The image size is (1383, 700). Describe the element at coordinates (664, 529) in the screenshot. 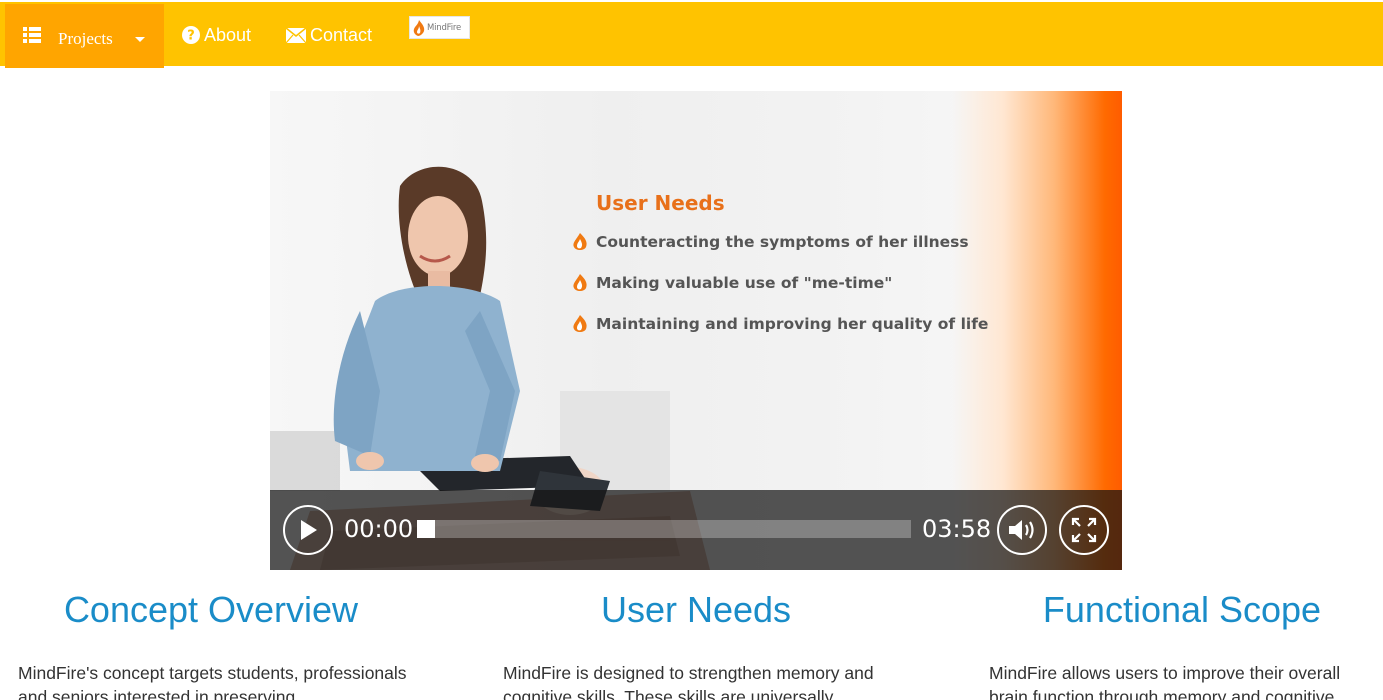

I see `progress-bar` at that location.